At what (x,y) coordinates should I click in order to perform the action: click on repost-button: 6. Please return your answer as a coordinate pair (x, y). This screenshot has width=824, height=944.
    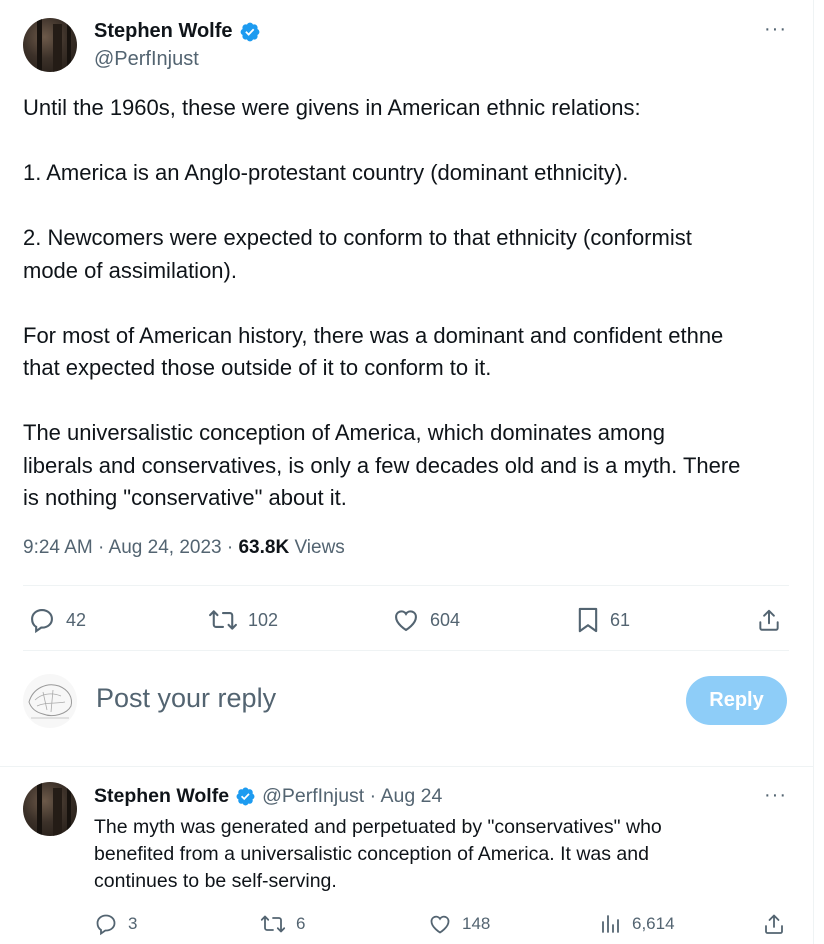
    Looking at the image, I should click on (282, 924).